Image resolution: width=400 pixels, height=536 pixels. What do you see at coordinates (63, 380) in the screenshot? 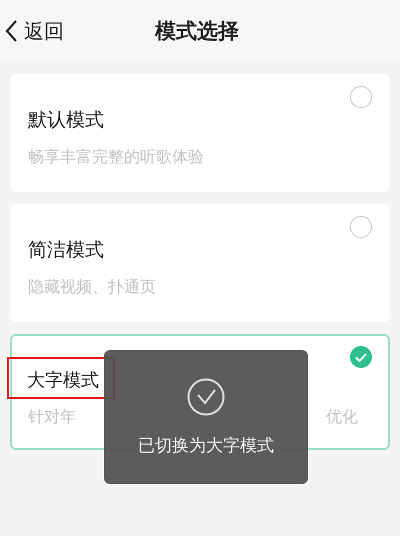
I see `mode-name: 大字模式` at bounding box center [63, 380].